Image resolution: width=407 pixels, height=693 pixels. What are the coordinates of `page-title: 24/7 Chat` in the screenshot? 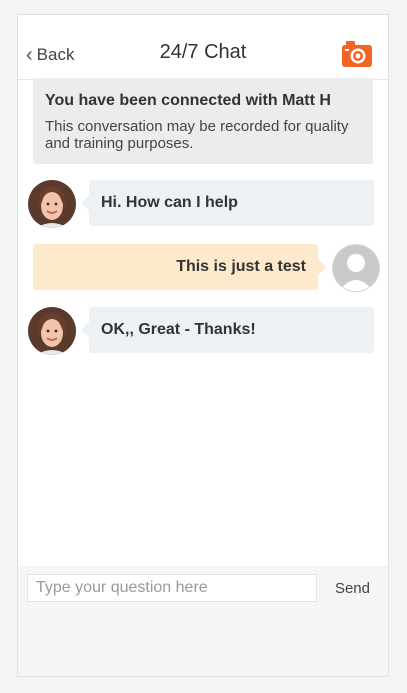 It's located at (203, 52).